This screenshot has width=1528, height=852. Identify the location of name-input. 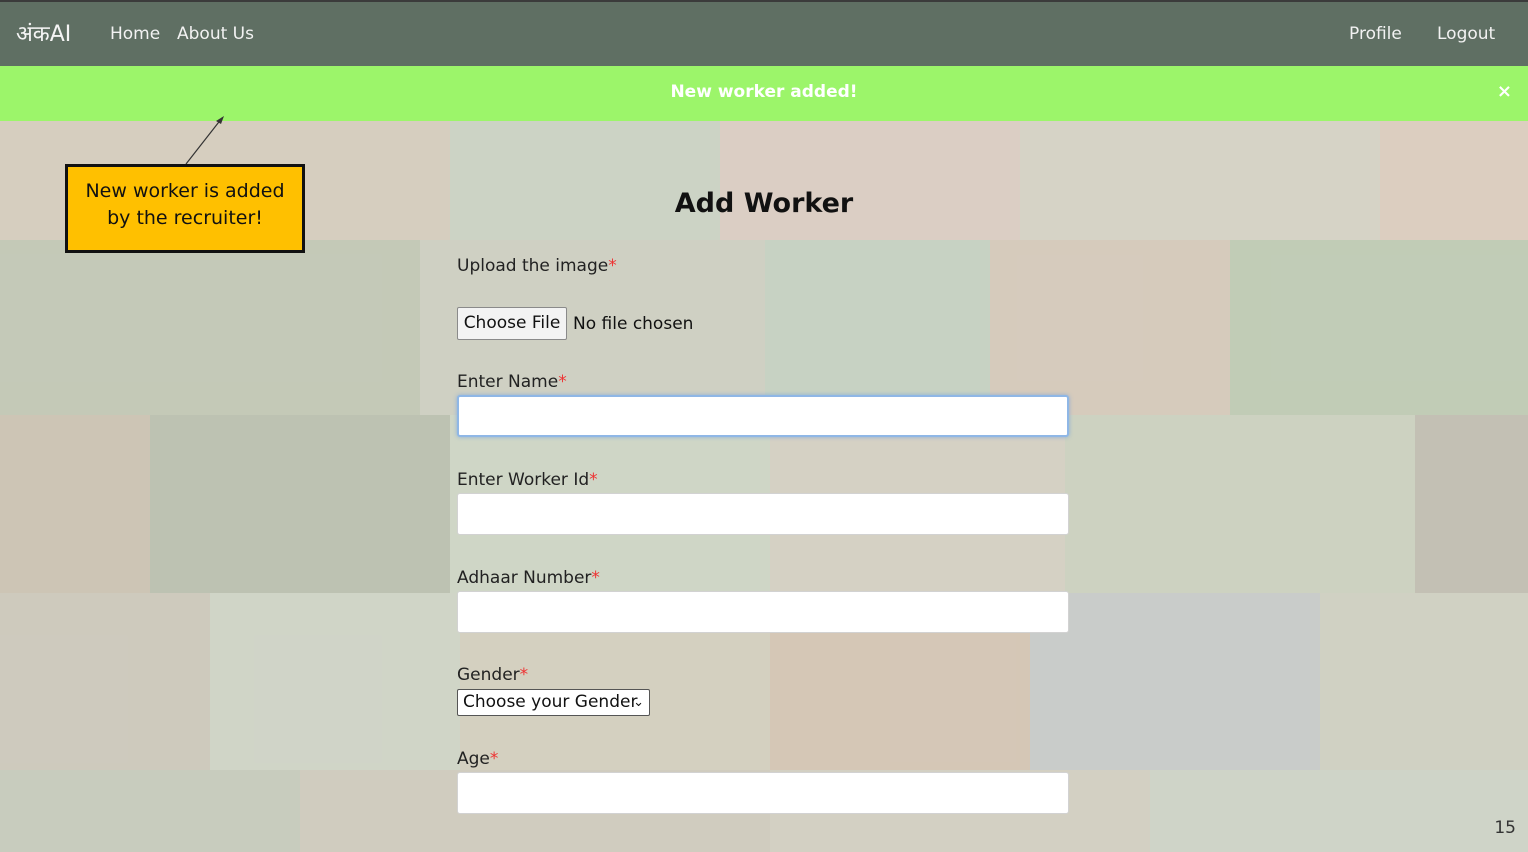
(763, 416).